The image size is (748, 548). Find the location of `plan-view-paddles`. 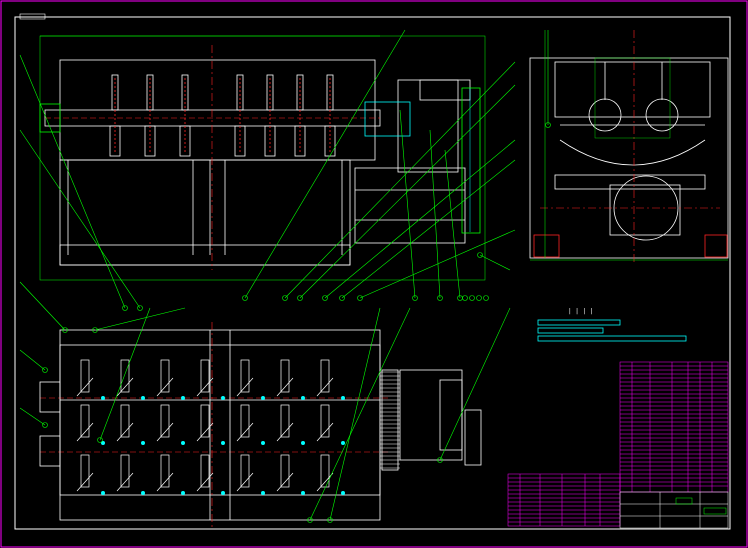

plan-view-paddles is located at coordinates (210, 427).